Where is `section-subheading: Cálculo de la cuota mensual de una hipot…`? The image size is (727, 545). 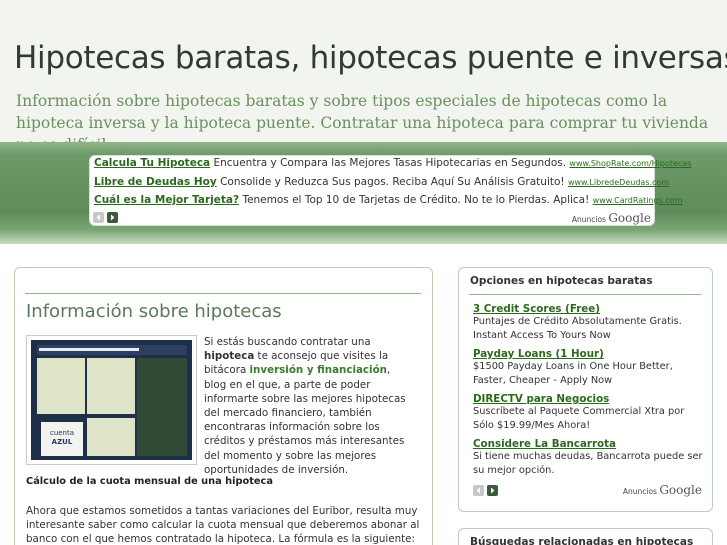
section-subheading: Cálculo de la cuota mensual de una hipot… is located at coordinates (149, 481).